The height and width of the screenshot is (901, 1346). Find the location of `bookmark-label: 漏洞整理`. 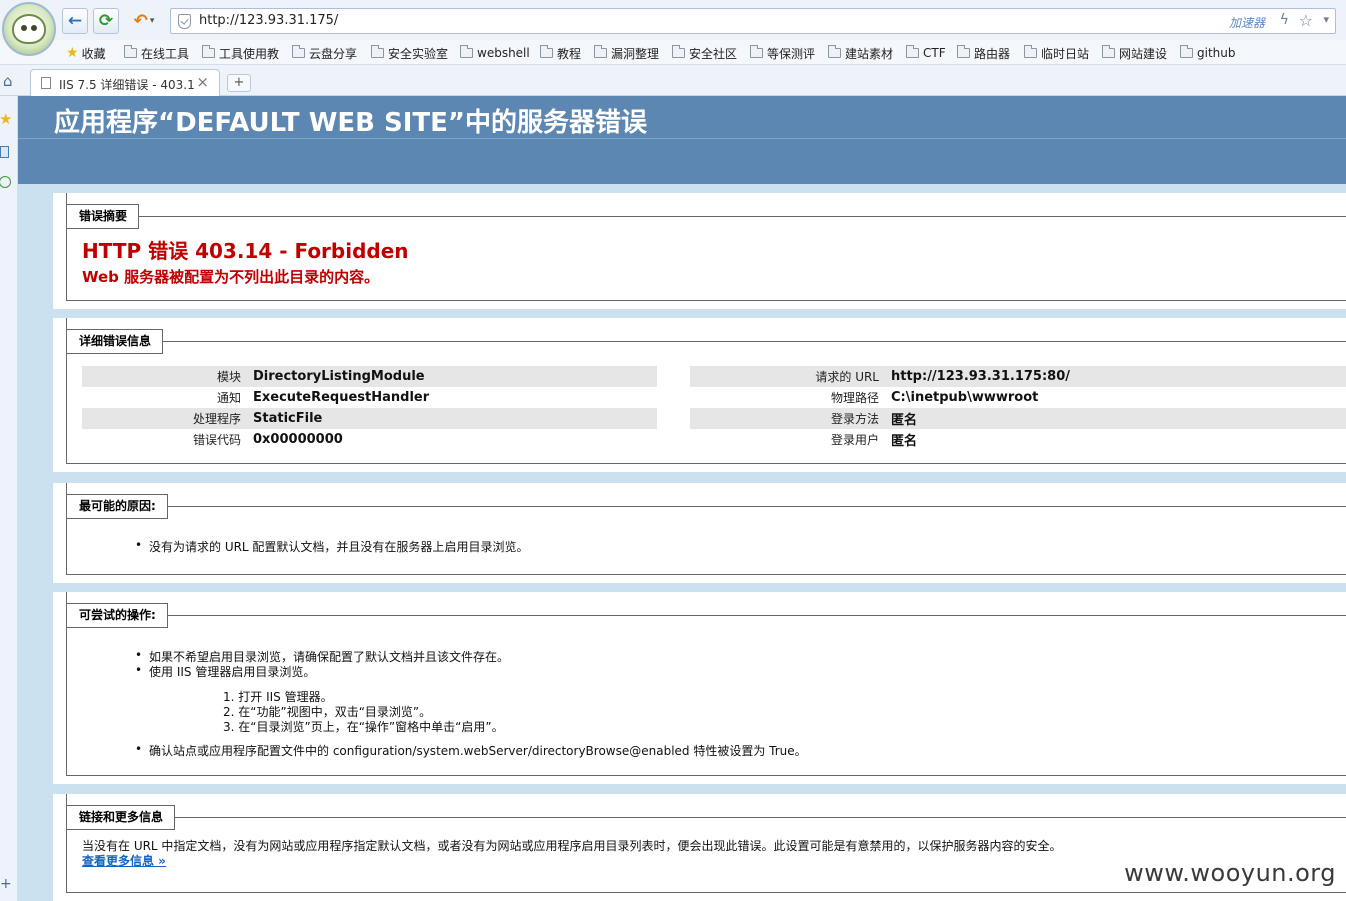

bookmark-label: 漏洞整理 is located at coordinates (635, 53).